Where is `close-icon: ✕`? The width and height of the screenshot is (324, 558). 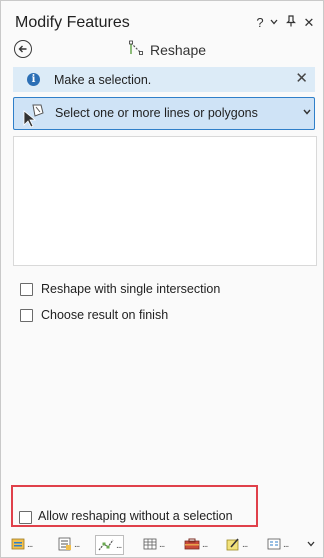 close-icon: ✕ is located at coordinates (309, 23).